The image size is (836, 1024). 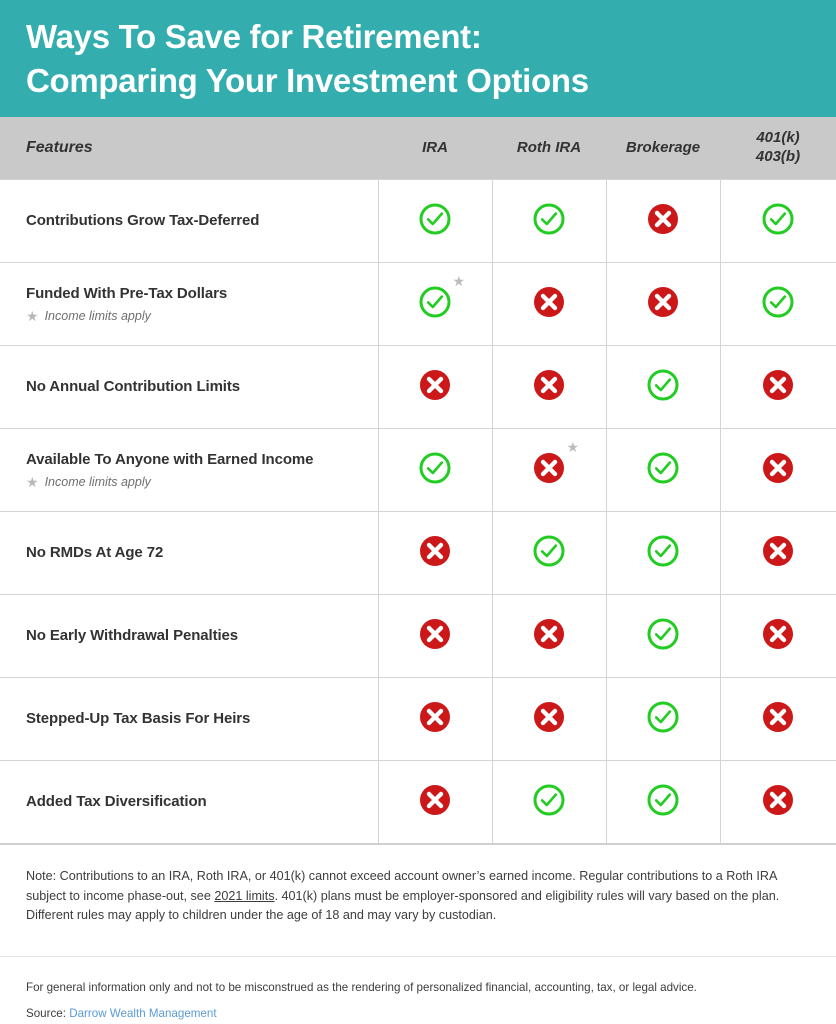 What do you see at coordinates (95, 552) in the screenshot?
I see `feature-label: No RMDs At Age 72` at bounding box center [95, 552].